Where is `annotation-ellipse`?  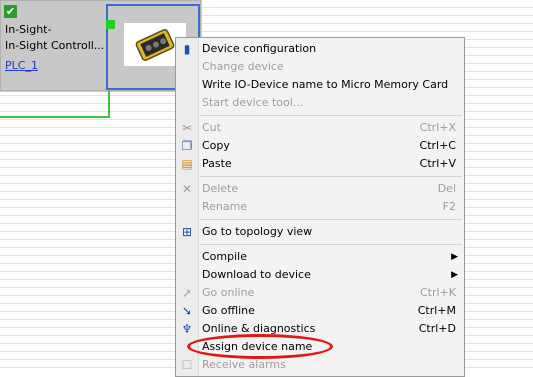
annotation-ellipse is located at coordinates (260, 346).